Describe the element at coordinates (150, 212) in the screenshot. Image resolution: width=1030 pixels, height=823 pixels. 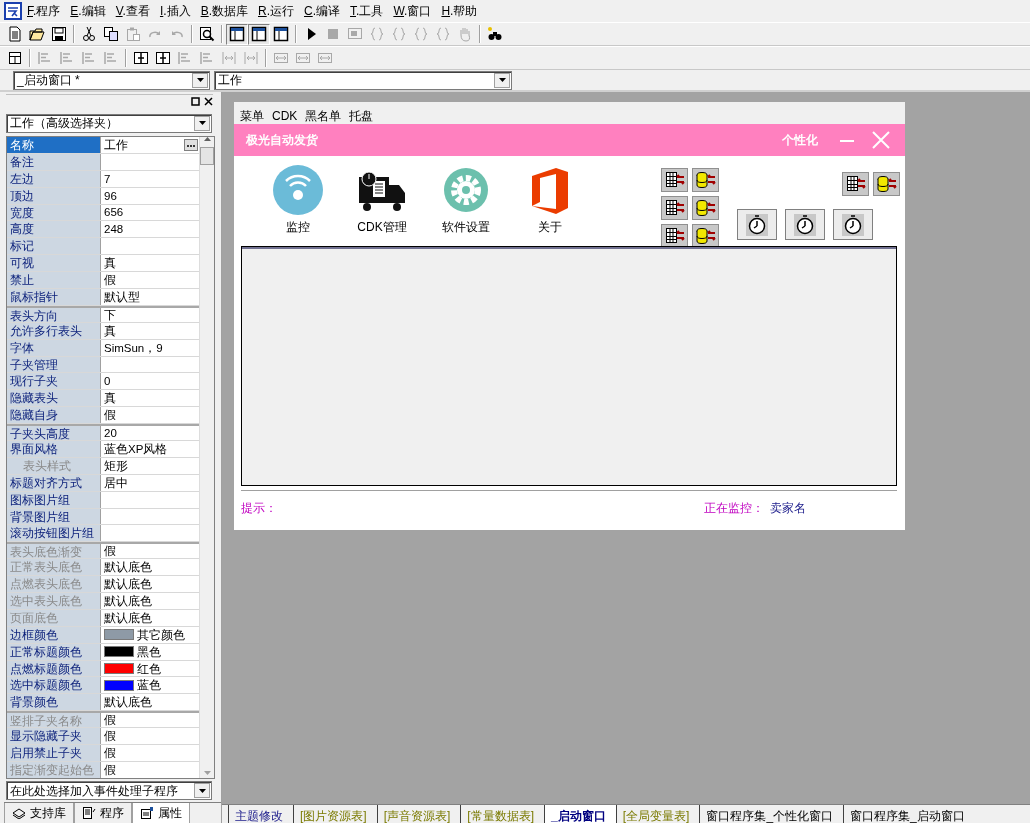
I see `property-value: 656` at that location.